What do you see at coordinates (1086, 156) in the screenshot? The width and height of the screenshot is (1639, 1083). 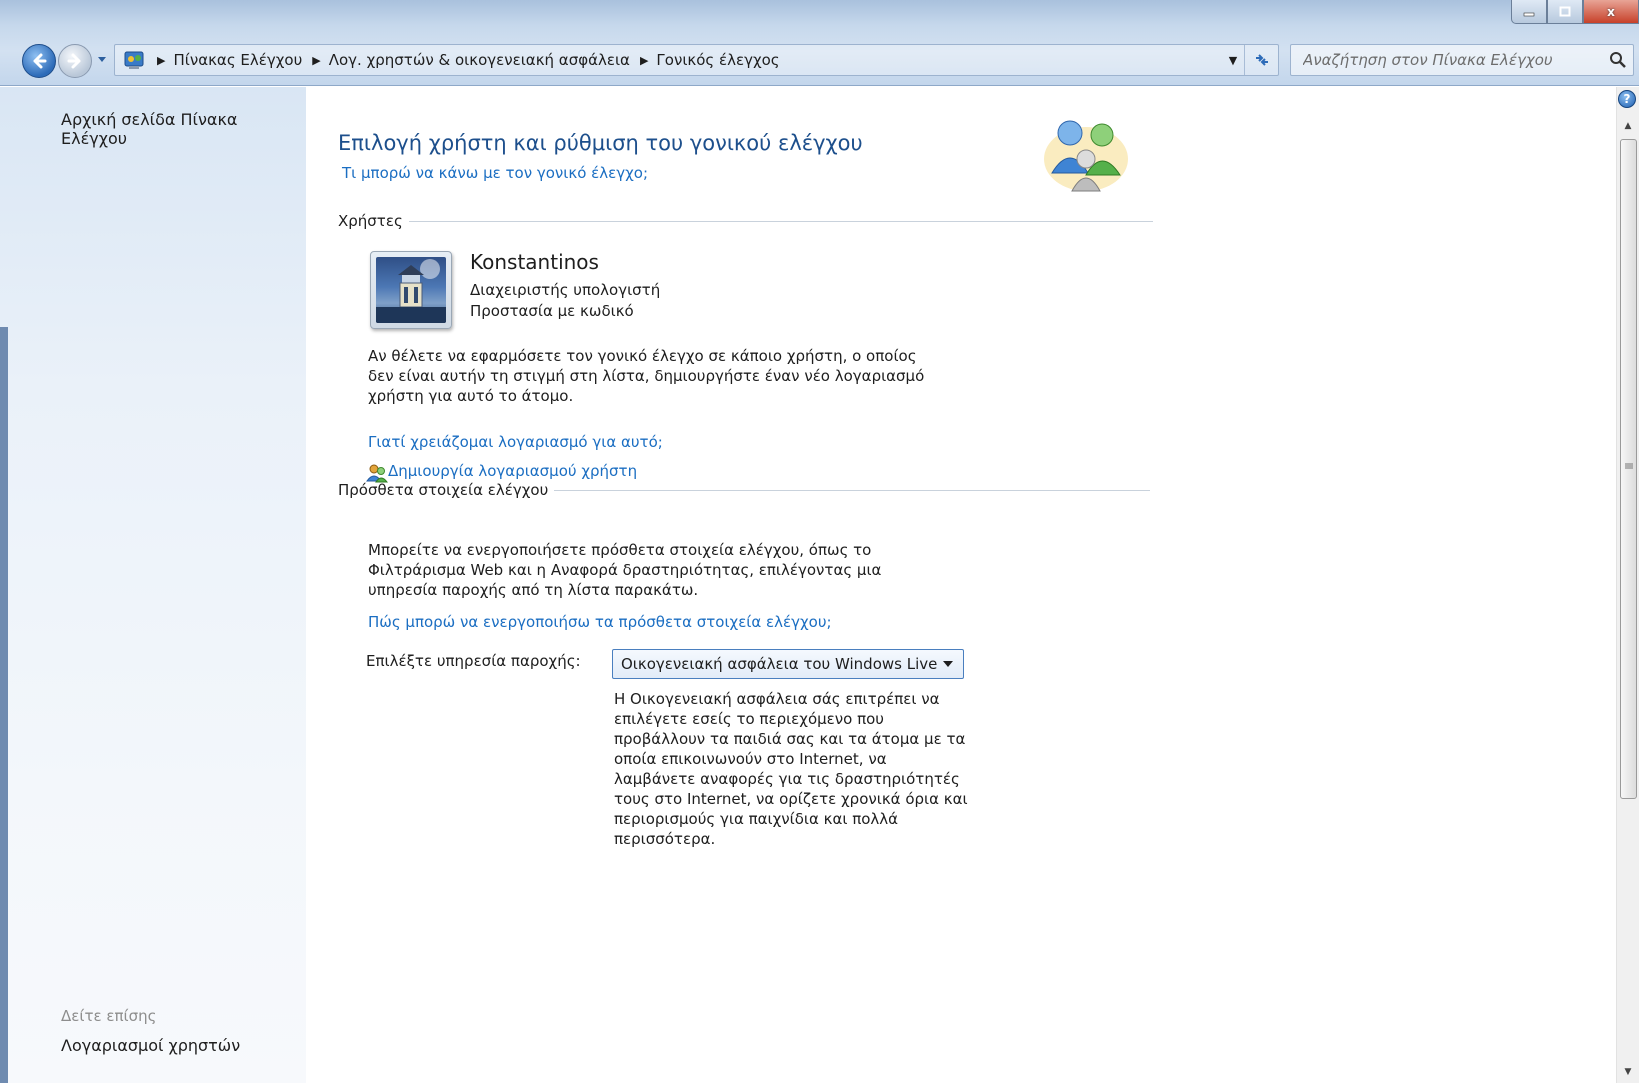 I see `family-safety-icon` at bounding box center [1086, 156].